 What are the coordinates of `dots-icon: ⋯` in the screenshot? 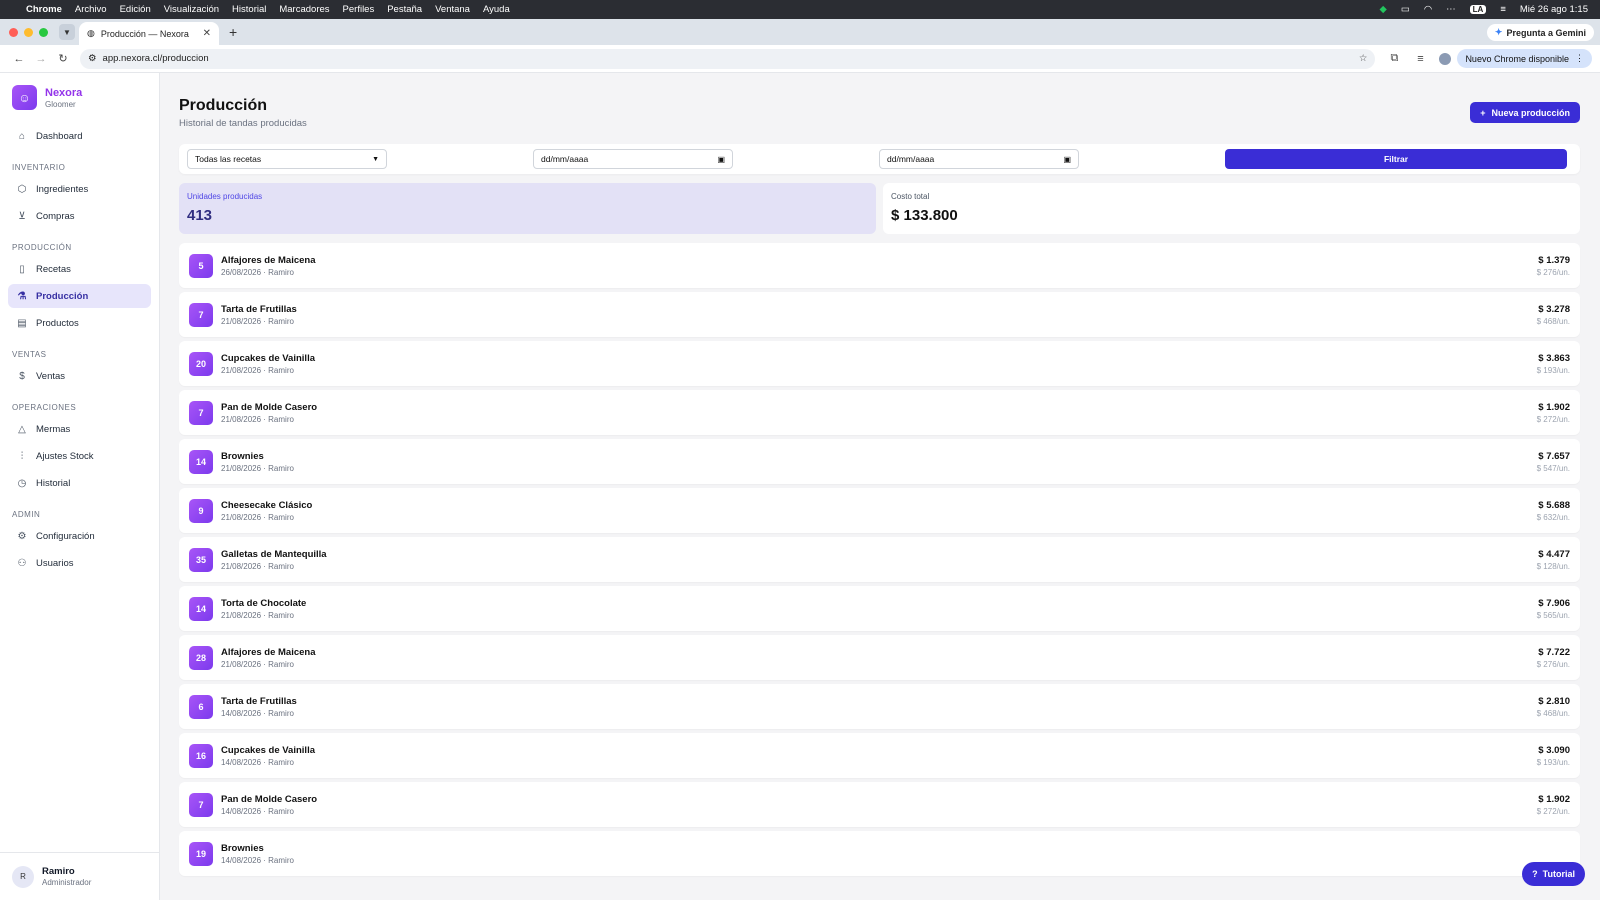 It's located at (1451, 9).